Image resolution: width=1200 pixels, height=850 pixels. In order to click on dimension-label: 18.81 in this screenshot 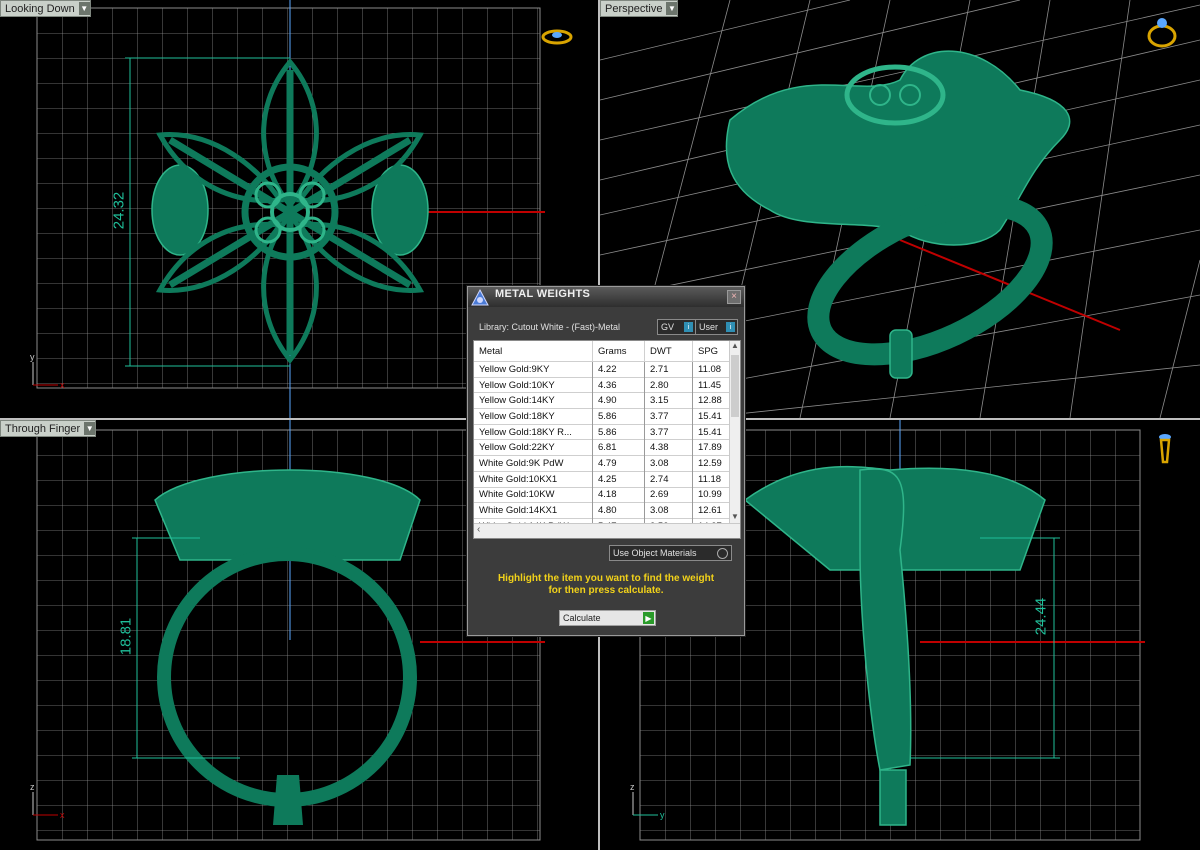, I will do `click(126, 636)`.